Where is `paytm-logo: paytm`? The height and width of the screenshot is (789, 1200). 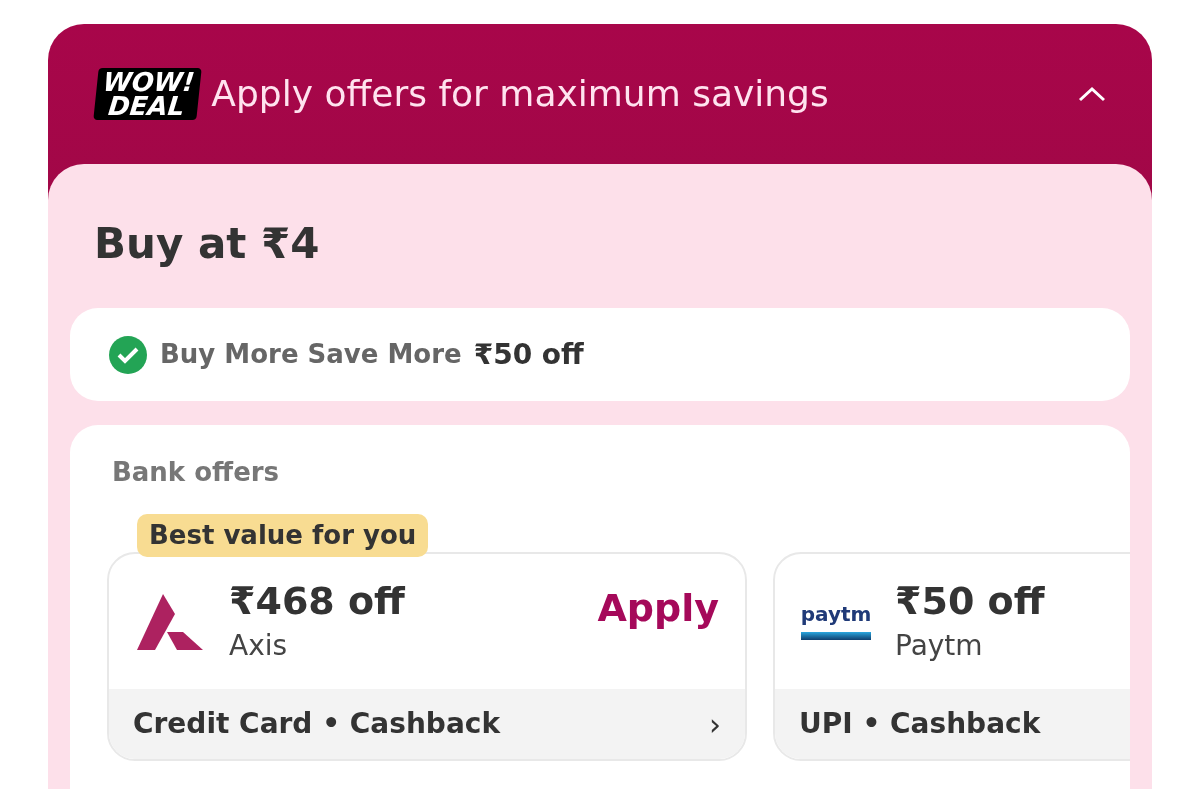 paytm-logo: paytm is located at coordinates (836, 621).